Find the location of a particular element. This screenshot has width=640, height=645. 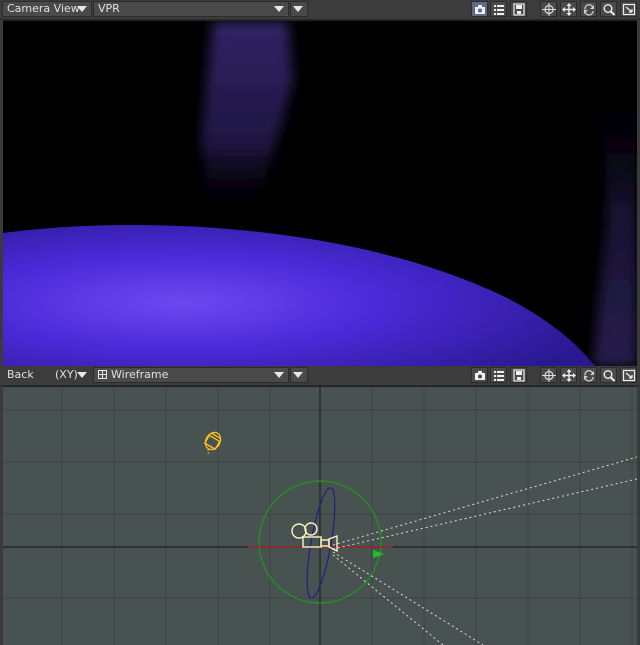

wireframe-icon is located at coordinates (102, 374).